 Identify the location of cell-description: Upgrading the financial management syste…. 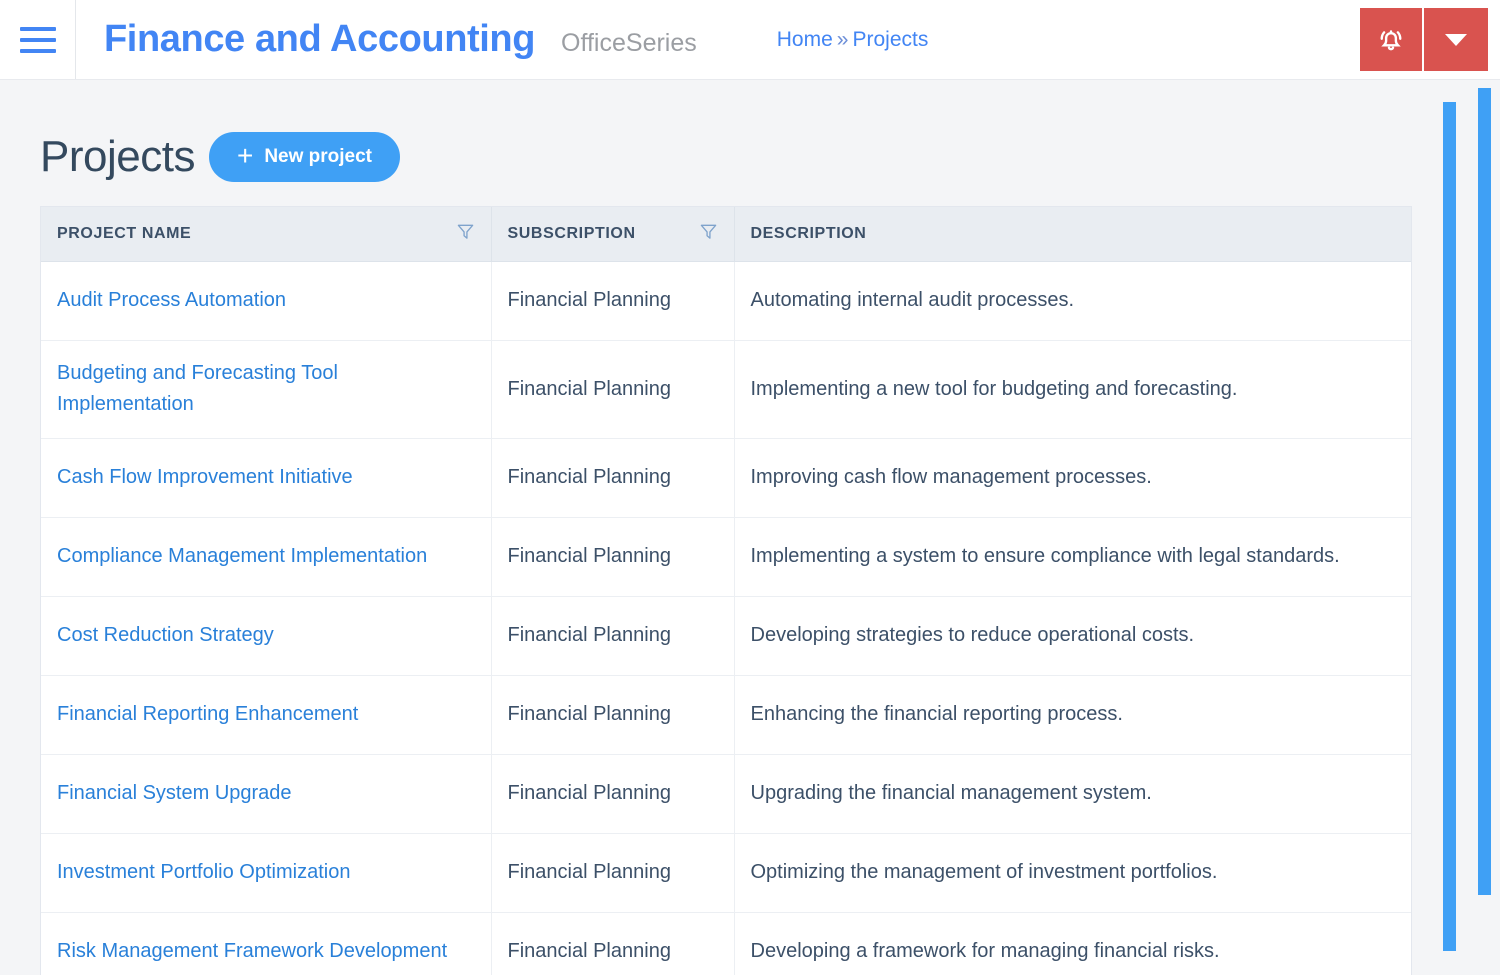
(1072, 794).